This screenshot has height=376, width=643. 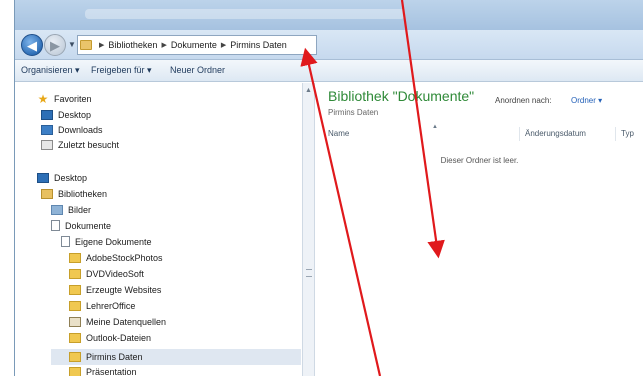 I want to click on history-dropdown-icon: ▼, so click(x=72, y=44).